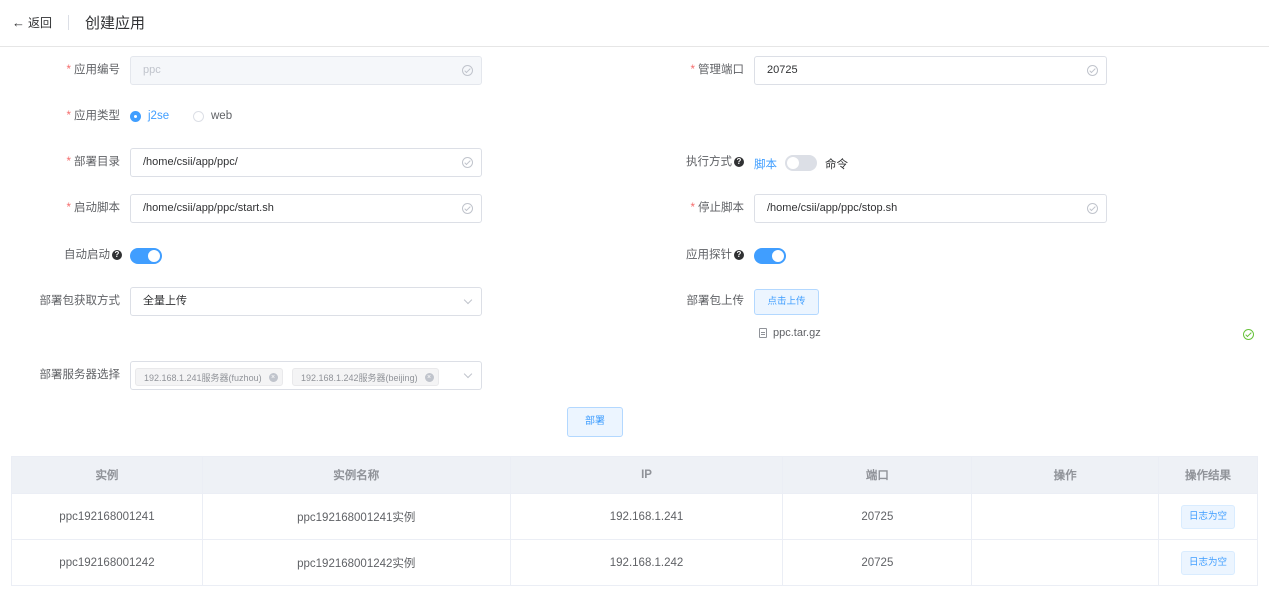  What do you see at coordinates (930, 208) in the screenshot?
I see `stop-script-input: /home/csii/app/ppc/stop.sh` at bounding box center [930, 208].